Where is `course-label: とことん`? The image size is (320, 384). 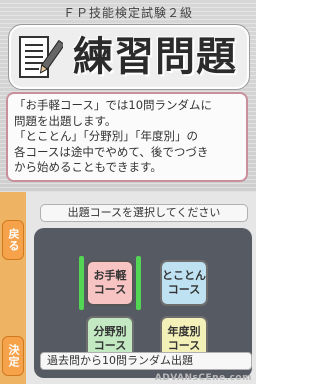 course-label: とことん is located at coordinates (184, 275).